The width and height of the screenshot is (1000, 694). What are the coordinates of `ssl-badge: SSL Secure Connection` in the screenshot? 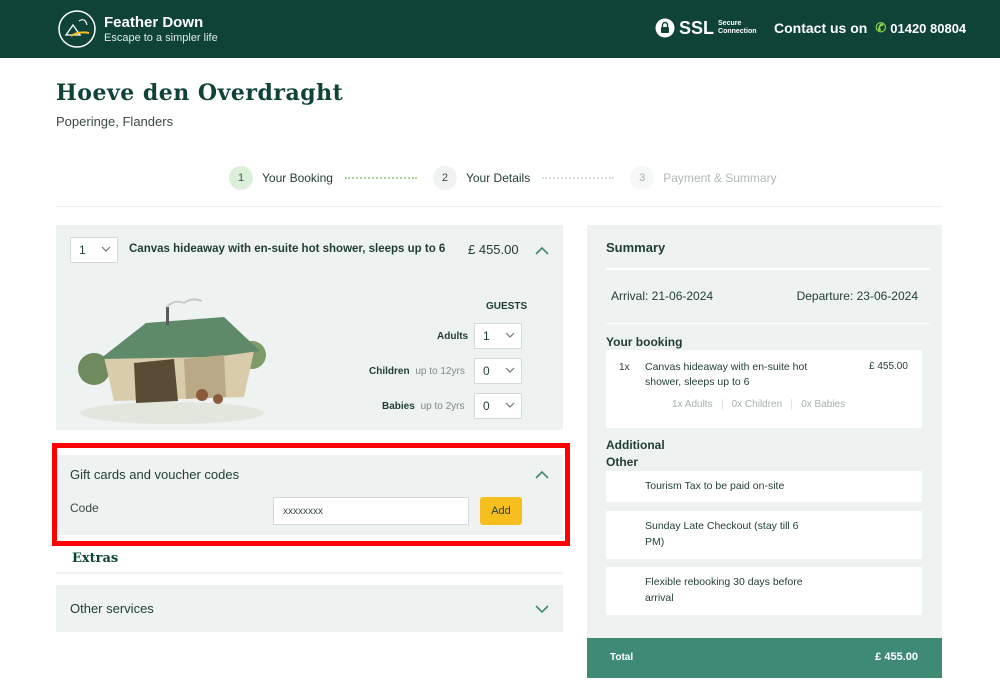 It's located at (710, 28).